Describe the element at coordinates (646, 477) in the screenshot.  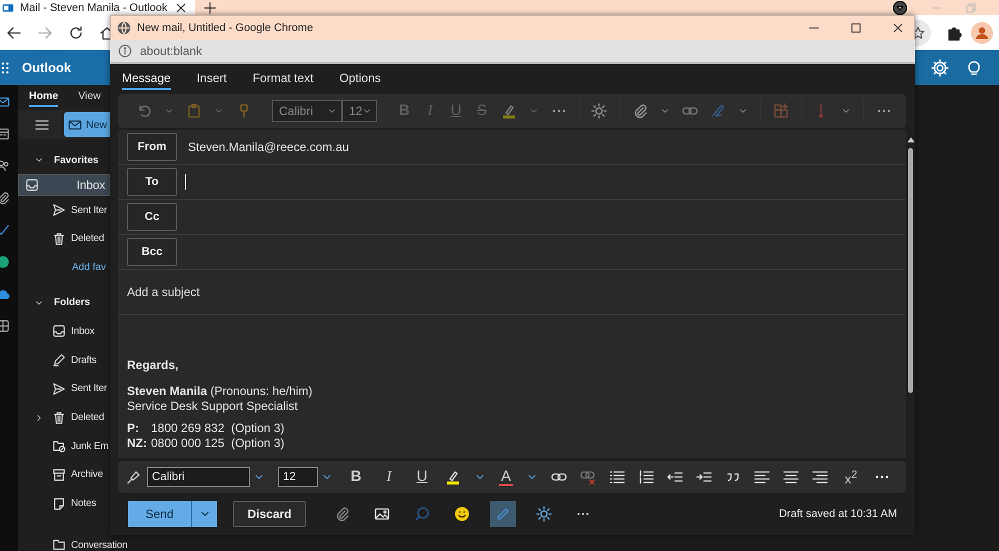
I see `numbered-list-icon` at that location.